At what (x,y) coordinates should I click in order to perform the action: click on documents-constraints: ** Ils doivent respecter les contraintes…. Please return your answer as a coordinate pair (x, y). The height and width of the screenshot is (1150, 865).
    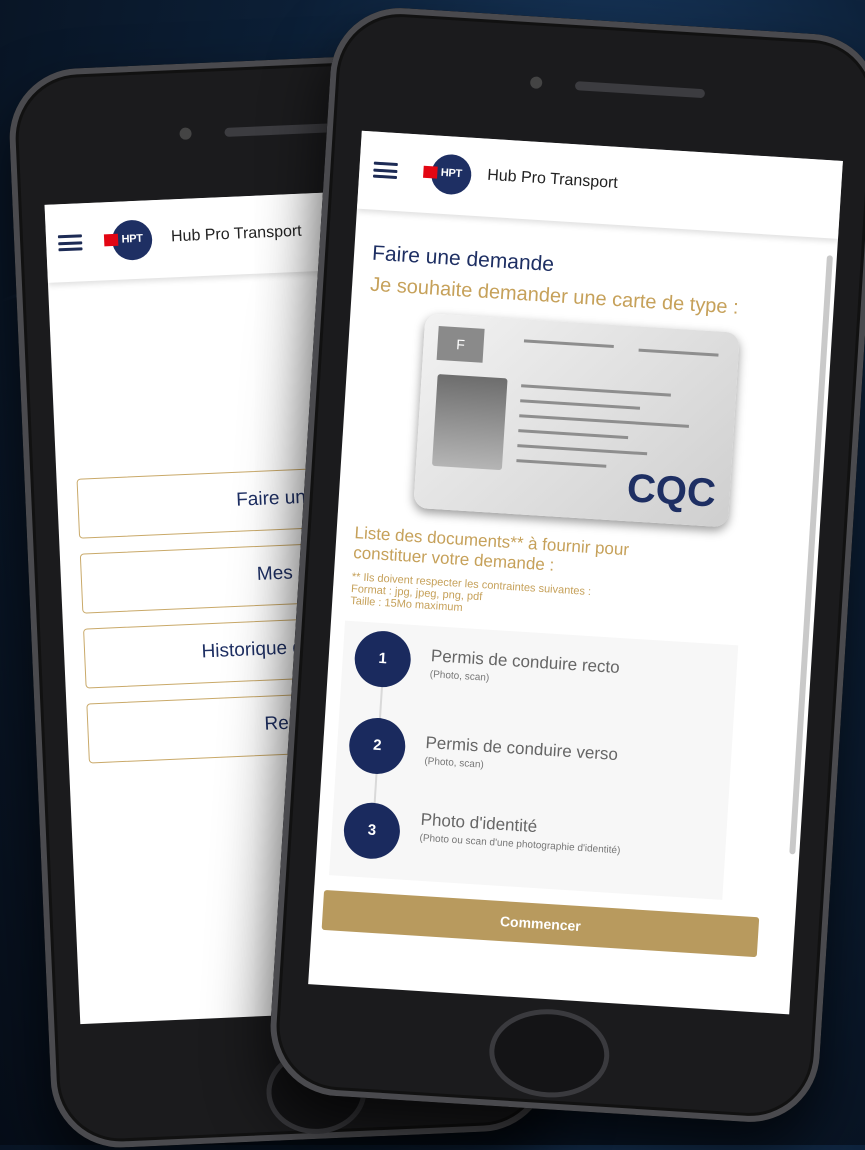
    Looking at the image, I should click on (470, 593).